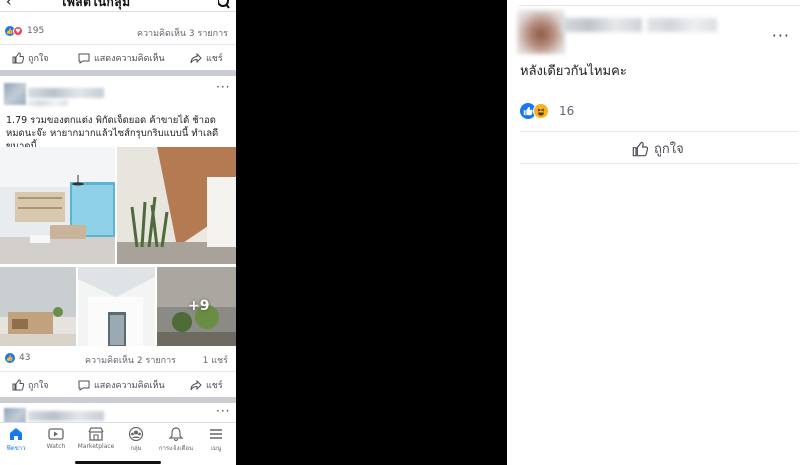 The image size is (800, 465). I want to click on tab-label: Marketplace, so click(96, 446).